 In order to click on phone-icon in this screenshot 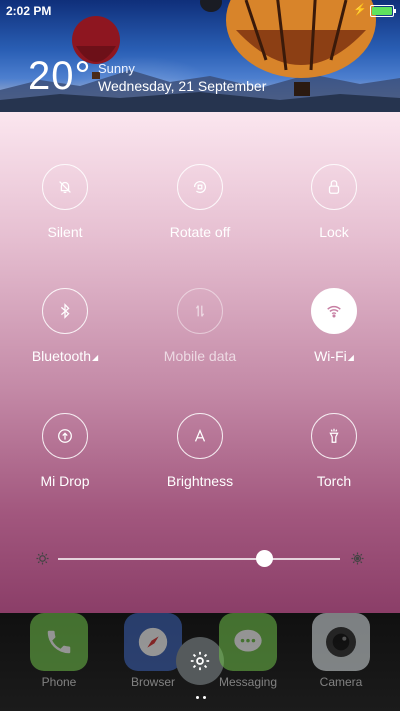, I will do `click(59, 642)`.